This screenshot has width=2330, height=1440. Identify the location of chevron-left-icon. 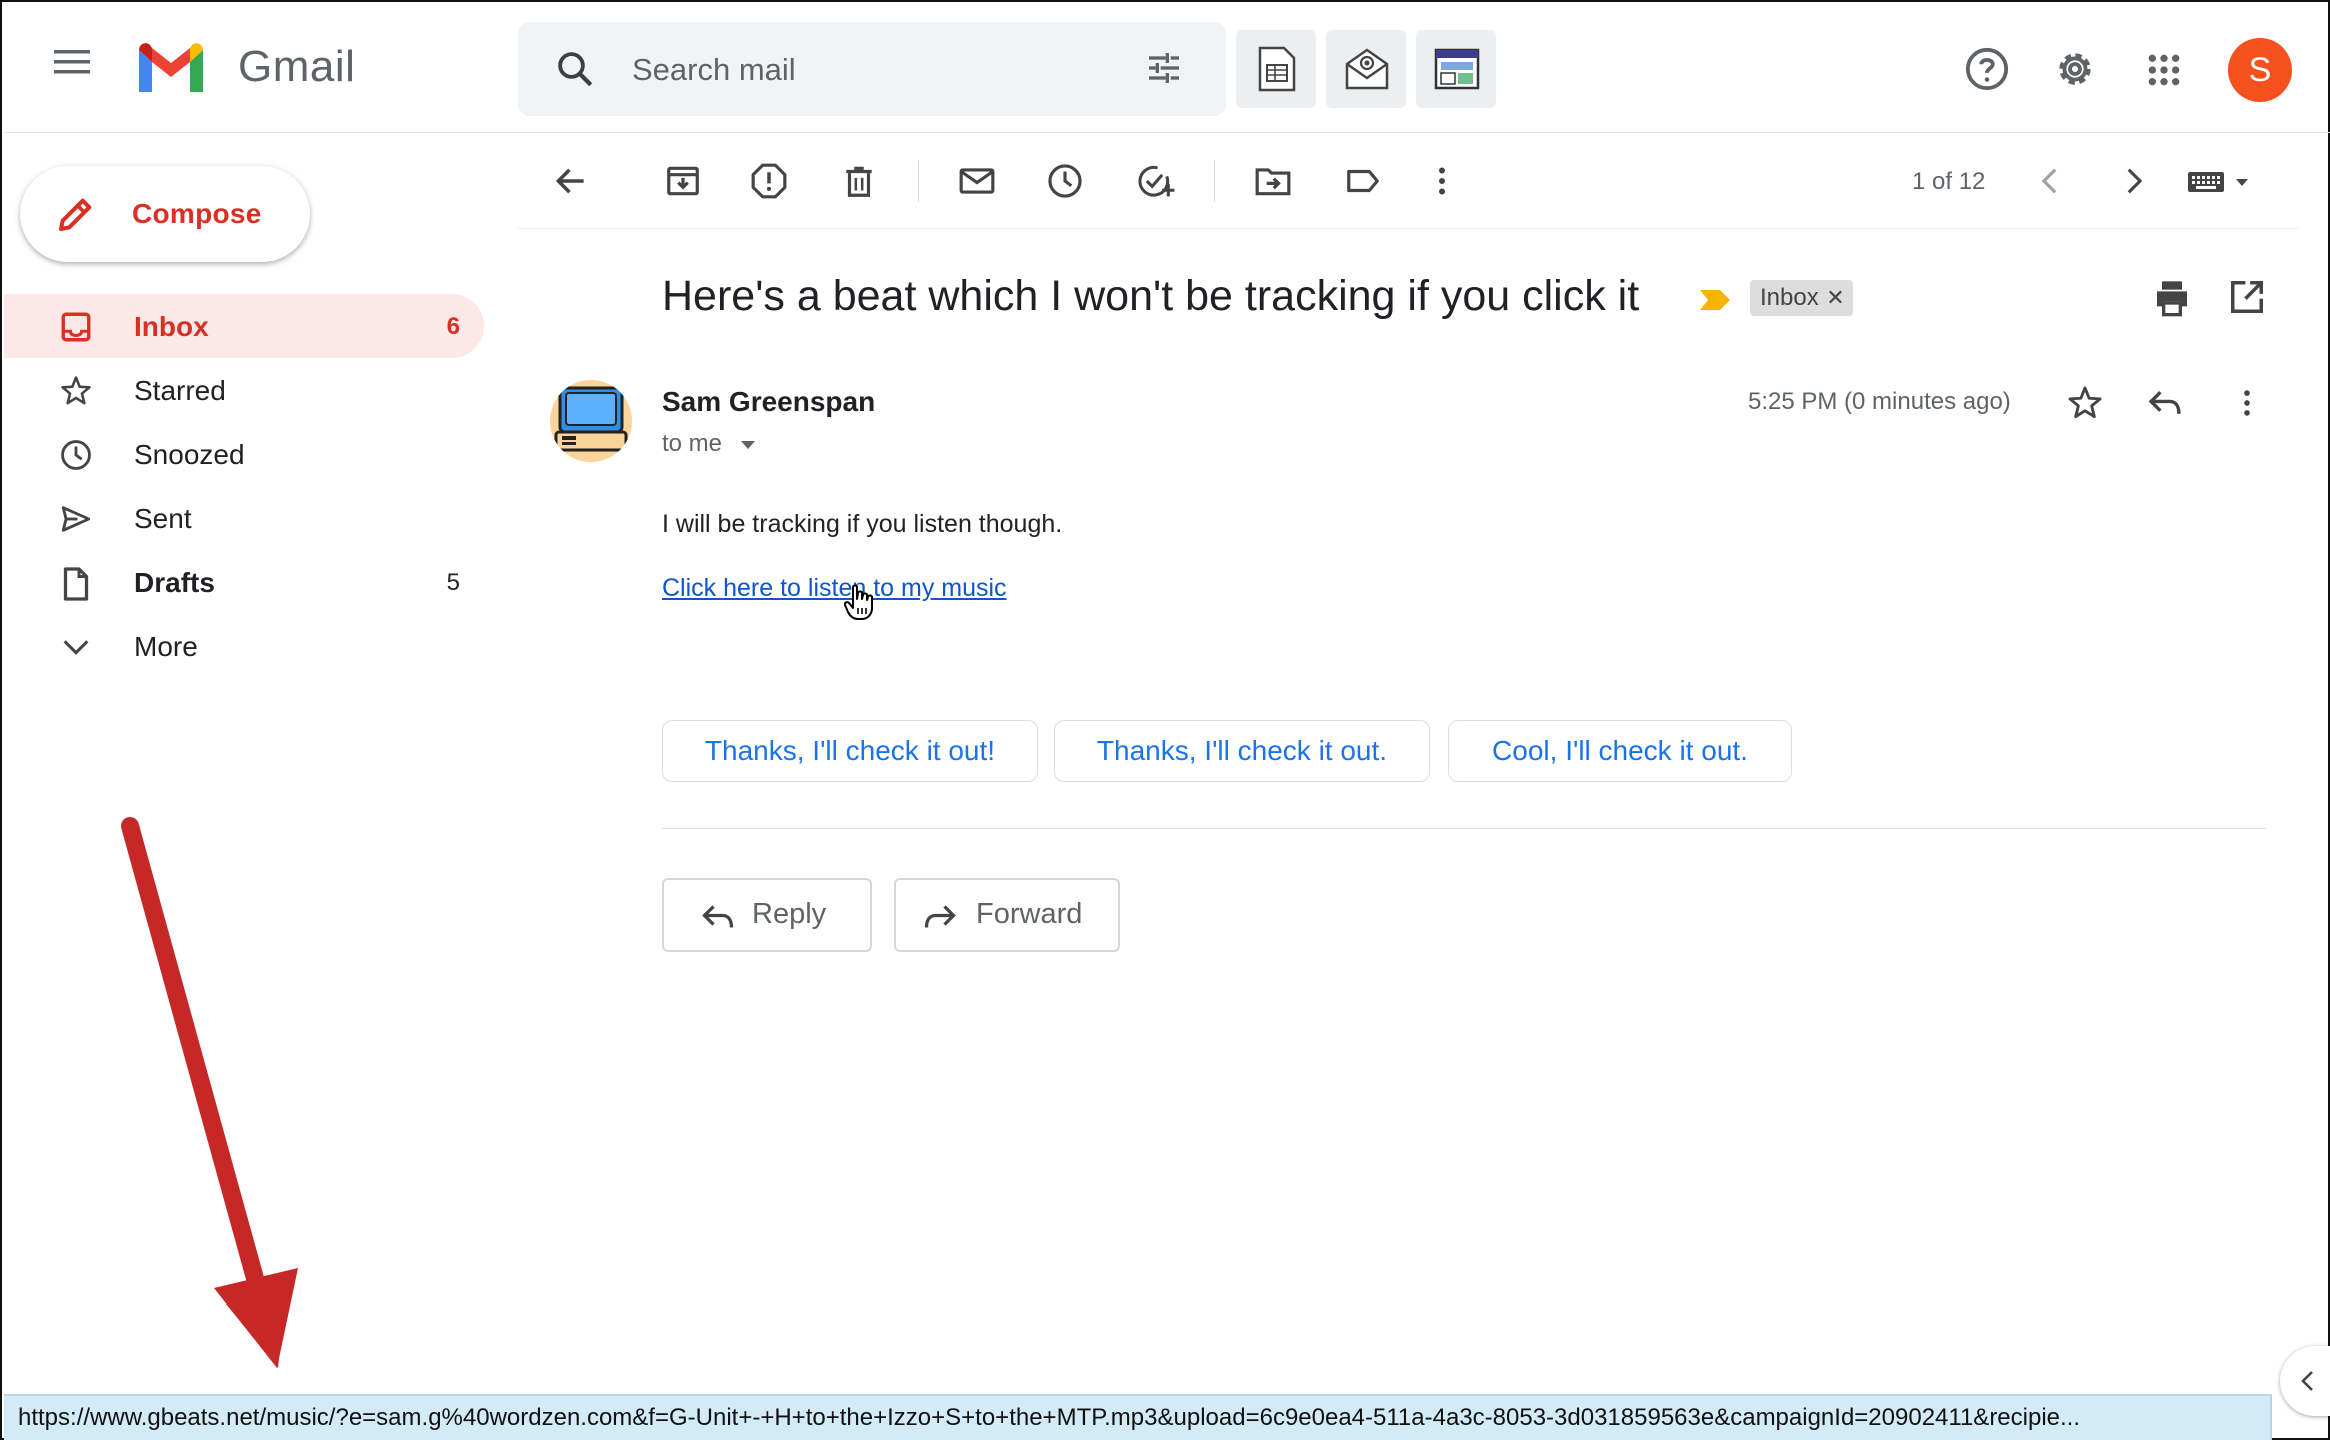
(2051, 181).